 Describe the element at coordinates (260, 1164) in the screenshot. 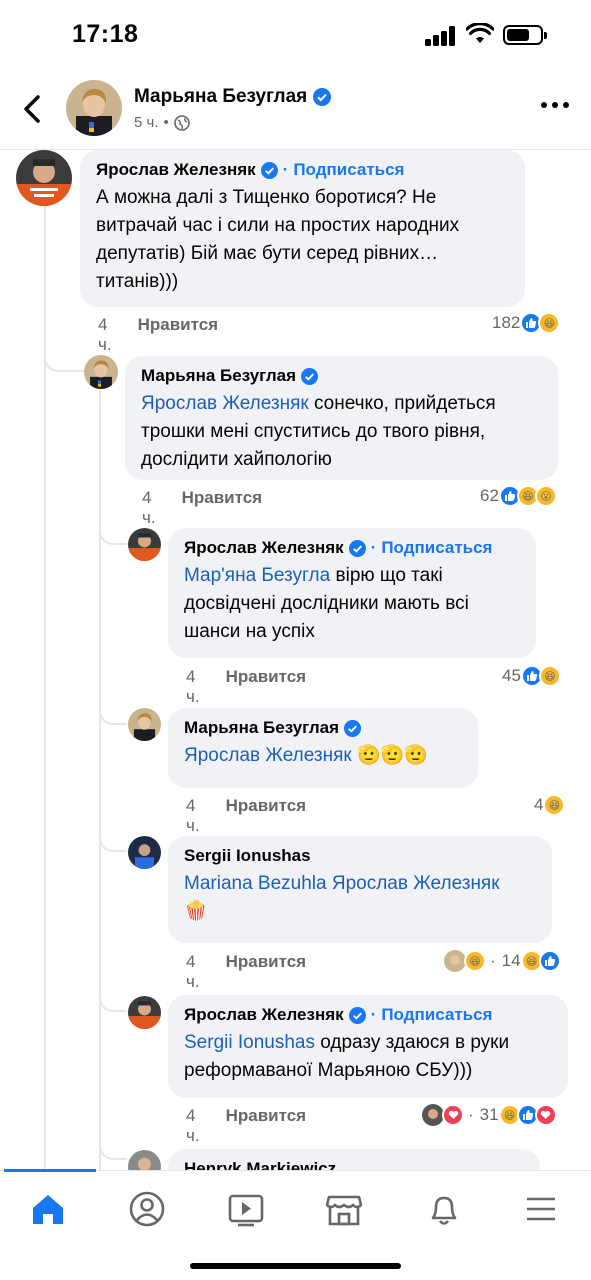

I see `comment-author: Henryk Markiewicz` at that location.